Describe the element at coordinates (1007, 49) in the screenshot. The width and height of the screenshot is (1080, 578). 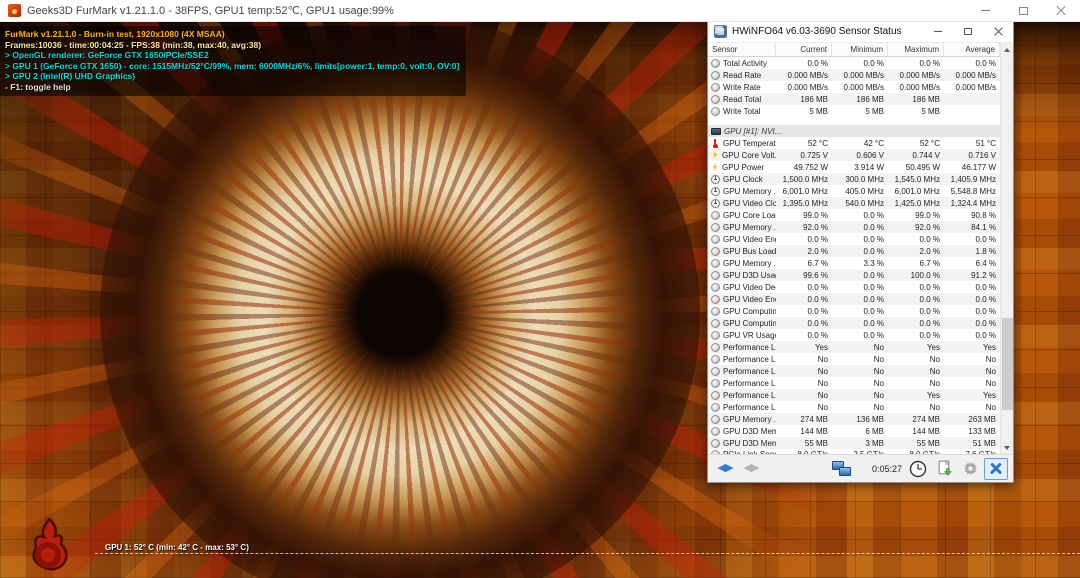
I see `scroll-up-button` at that location.